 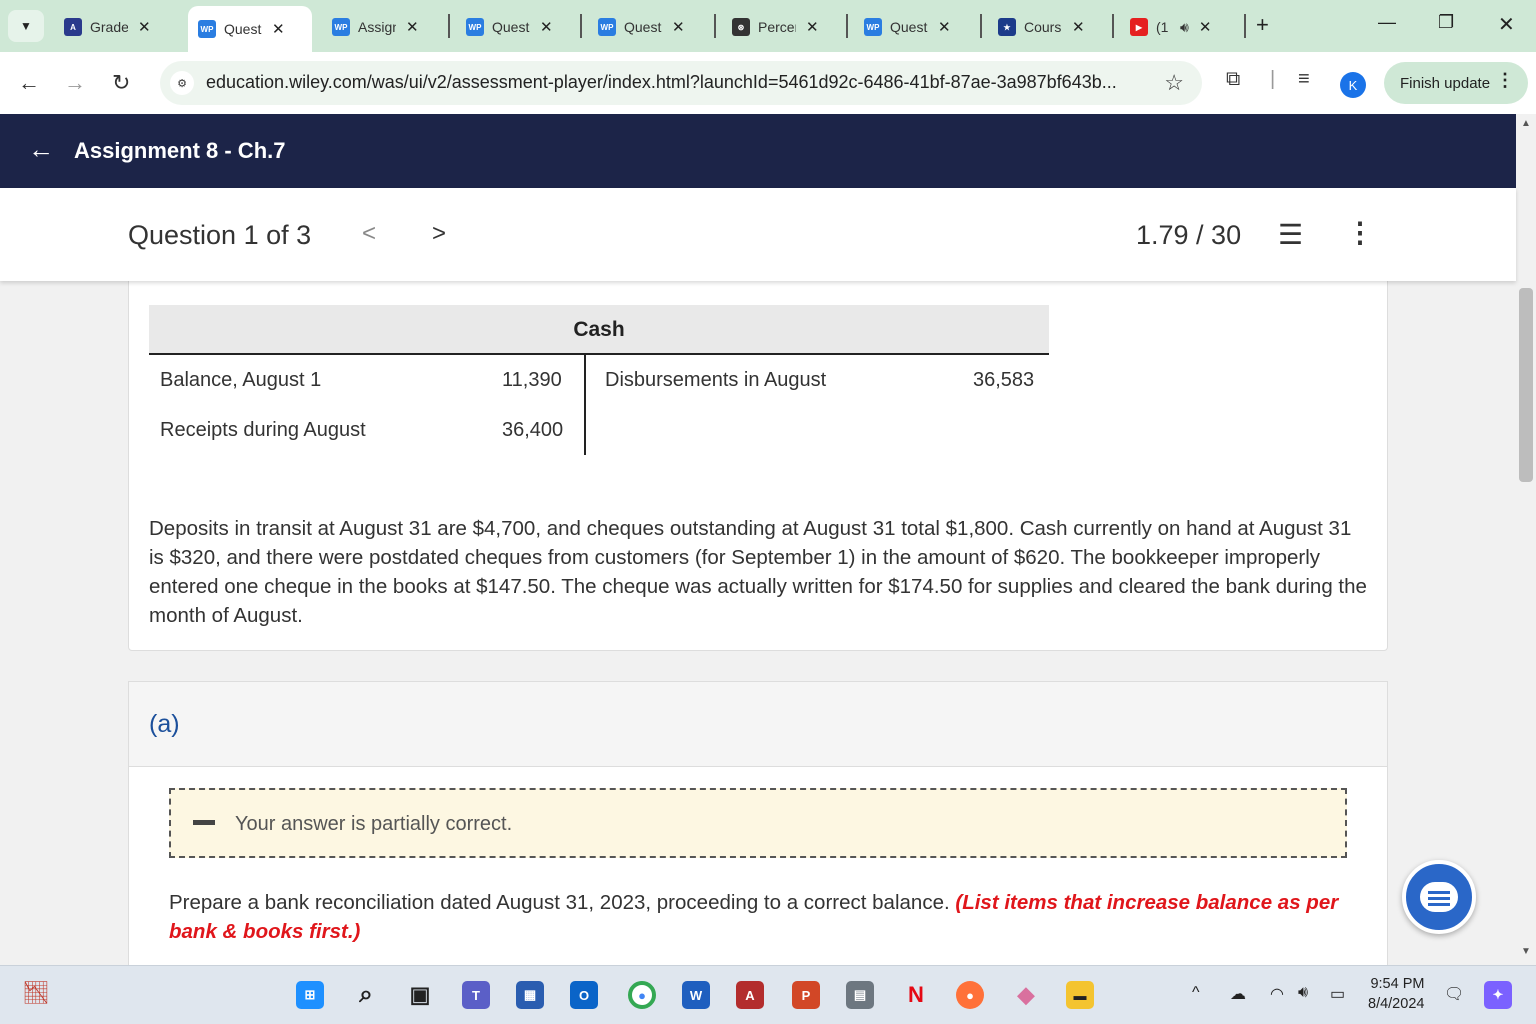 What do you see at coordinates (1004, 380) in the screenshot?
I see `credit-amount: 36,583` at bounding box center [1004, 380].